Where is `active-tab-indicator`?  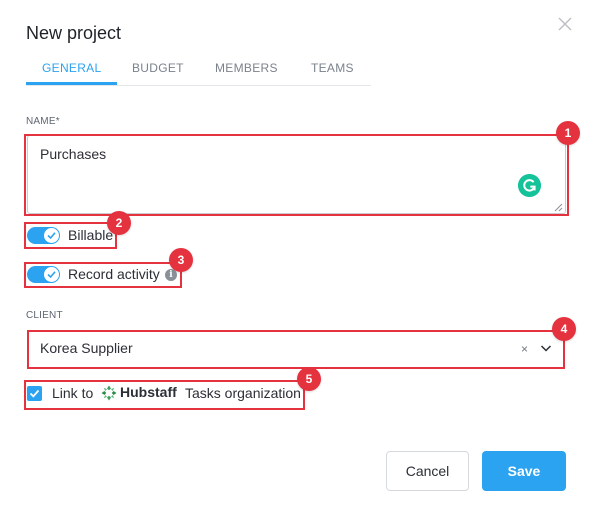 active-tab-indicator is located at coordinates (71, 83).